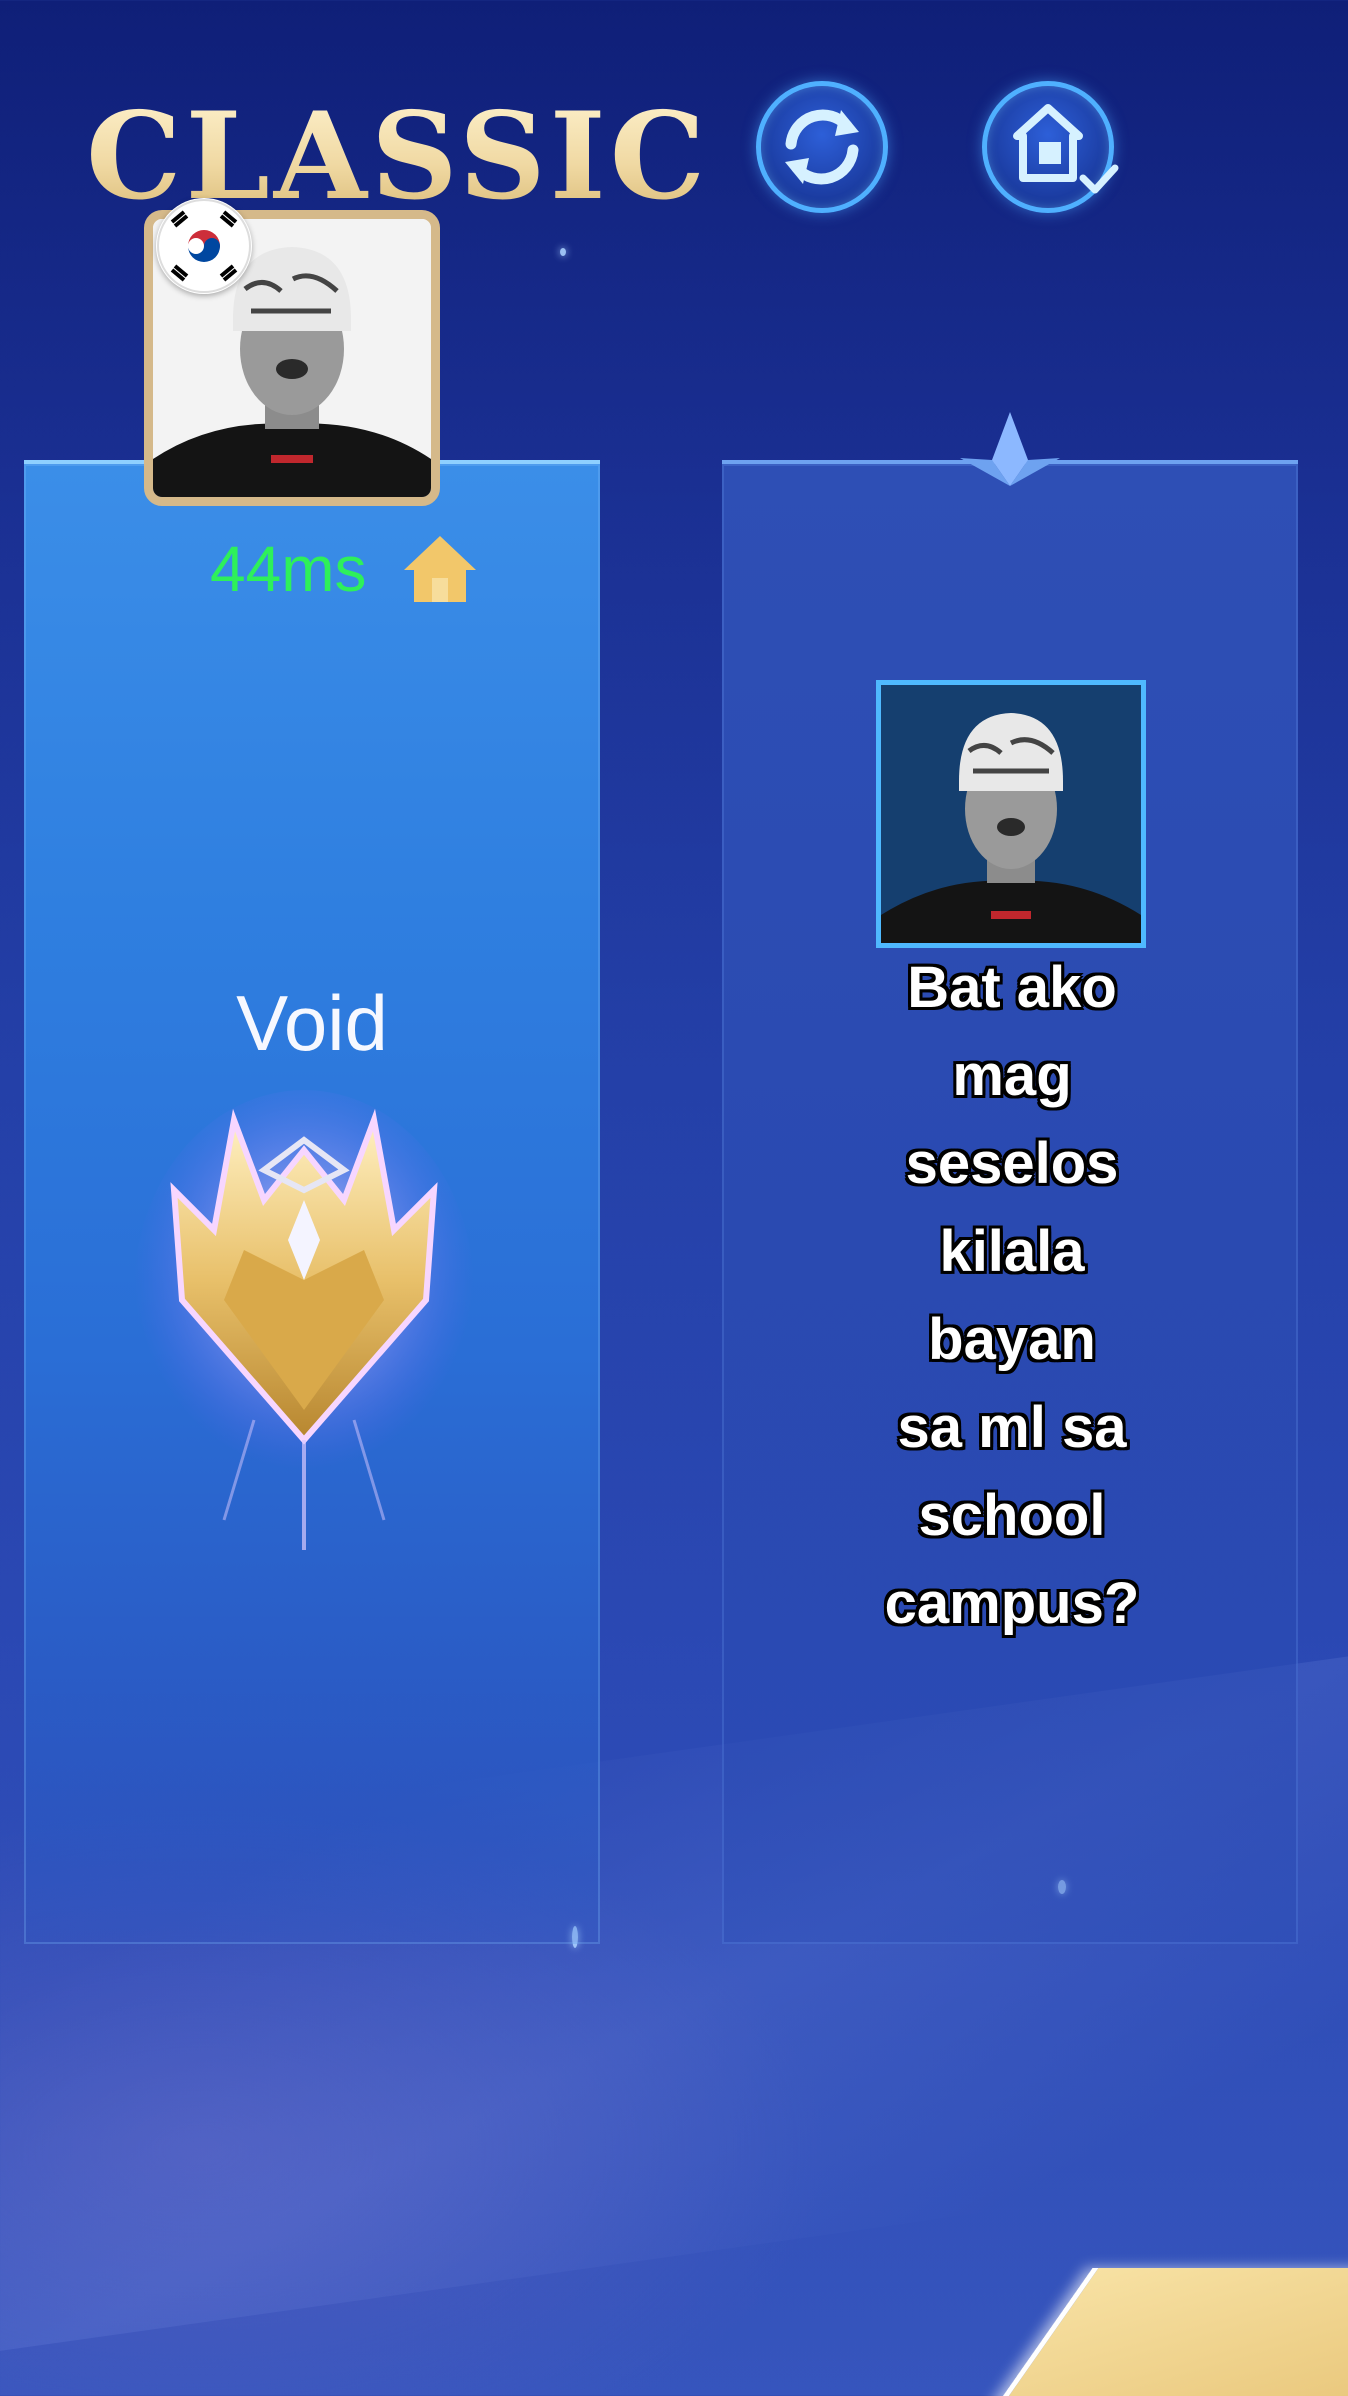  What do you see at coordinates (1012, 987) in the screenshot?
I see `caption-line: Bat ako` at bounding box center [1012, 987].